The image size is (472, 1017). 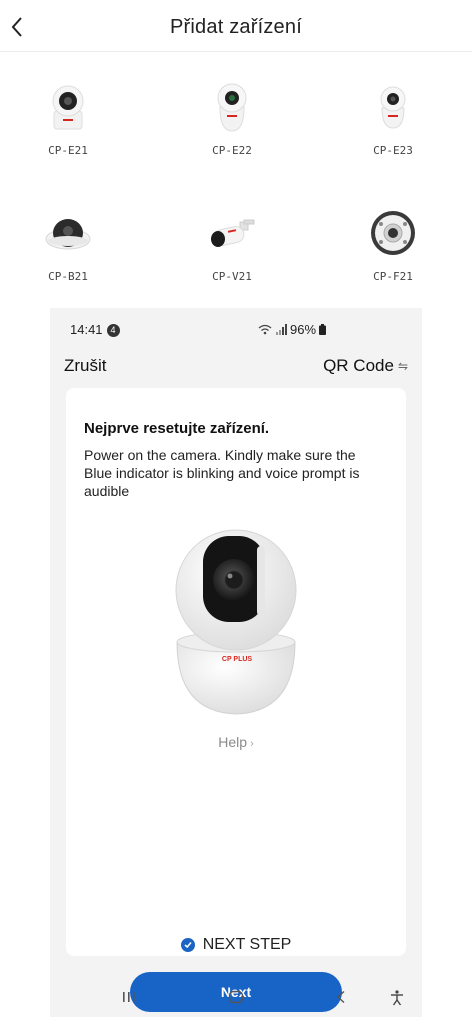 What do you see at coordinates (86, 329) in the screenshot?
I see `status-time-text: 14:41` at bounding box center [86, 329].